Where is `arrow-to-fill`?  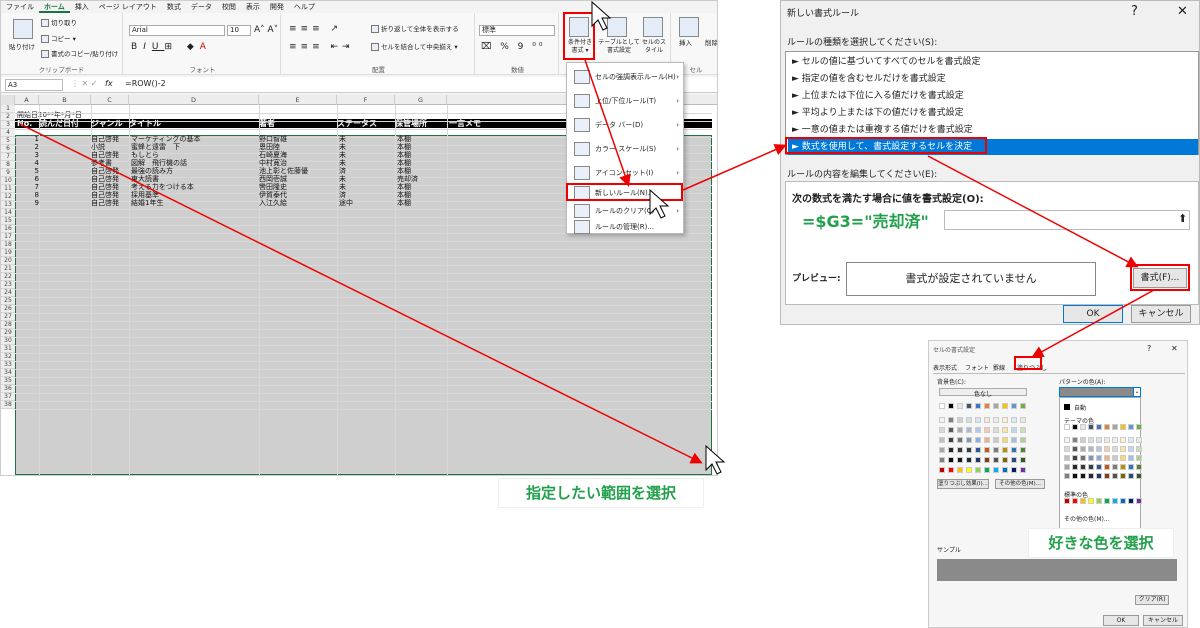 arrow-to-fill is located at coordinates (1093, 323).